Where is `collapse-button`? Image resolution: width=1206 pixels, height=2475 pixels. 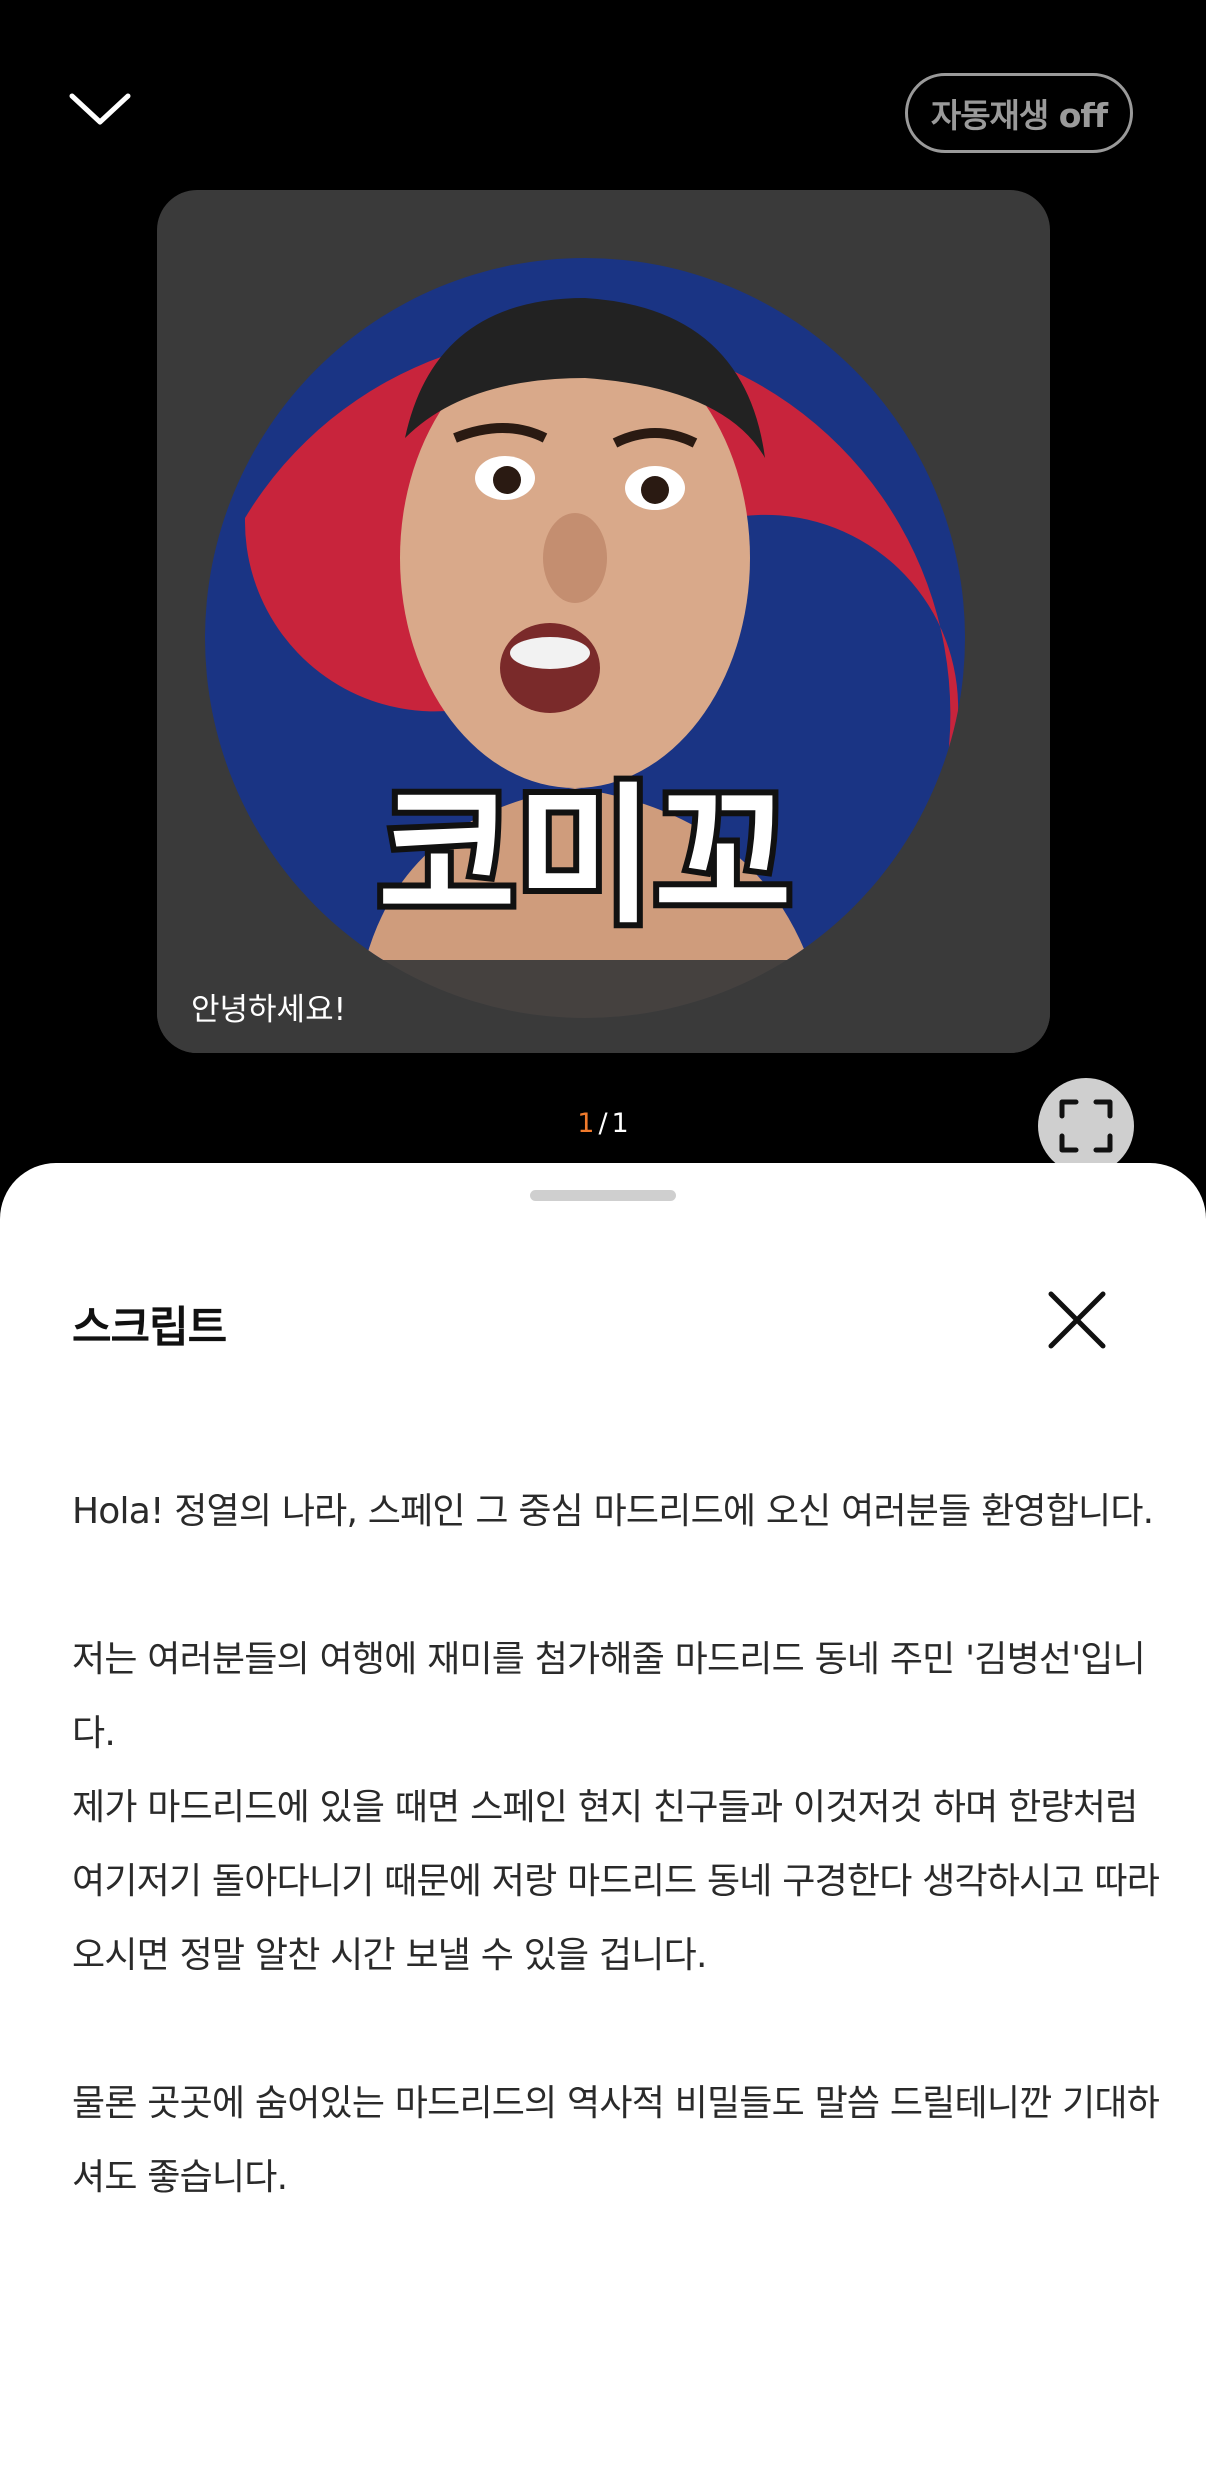 collapse-button is located at coordinates (100, 110).